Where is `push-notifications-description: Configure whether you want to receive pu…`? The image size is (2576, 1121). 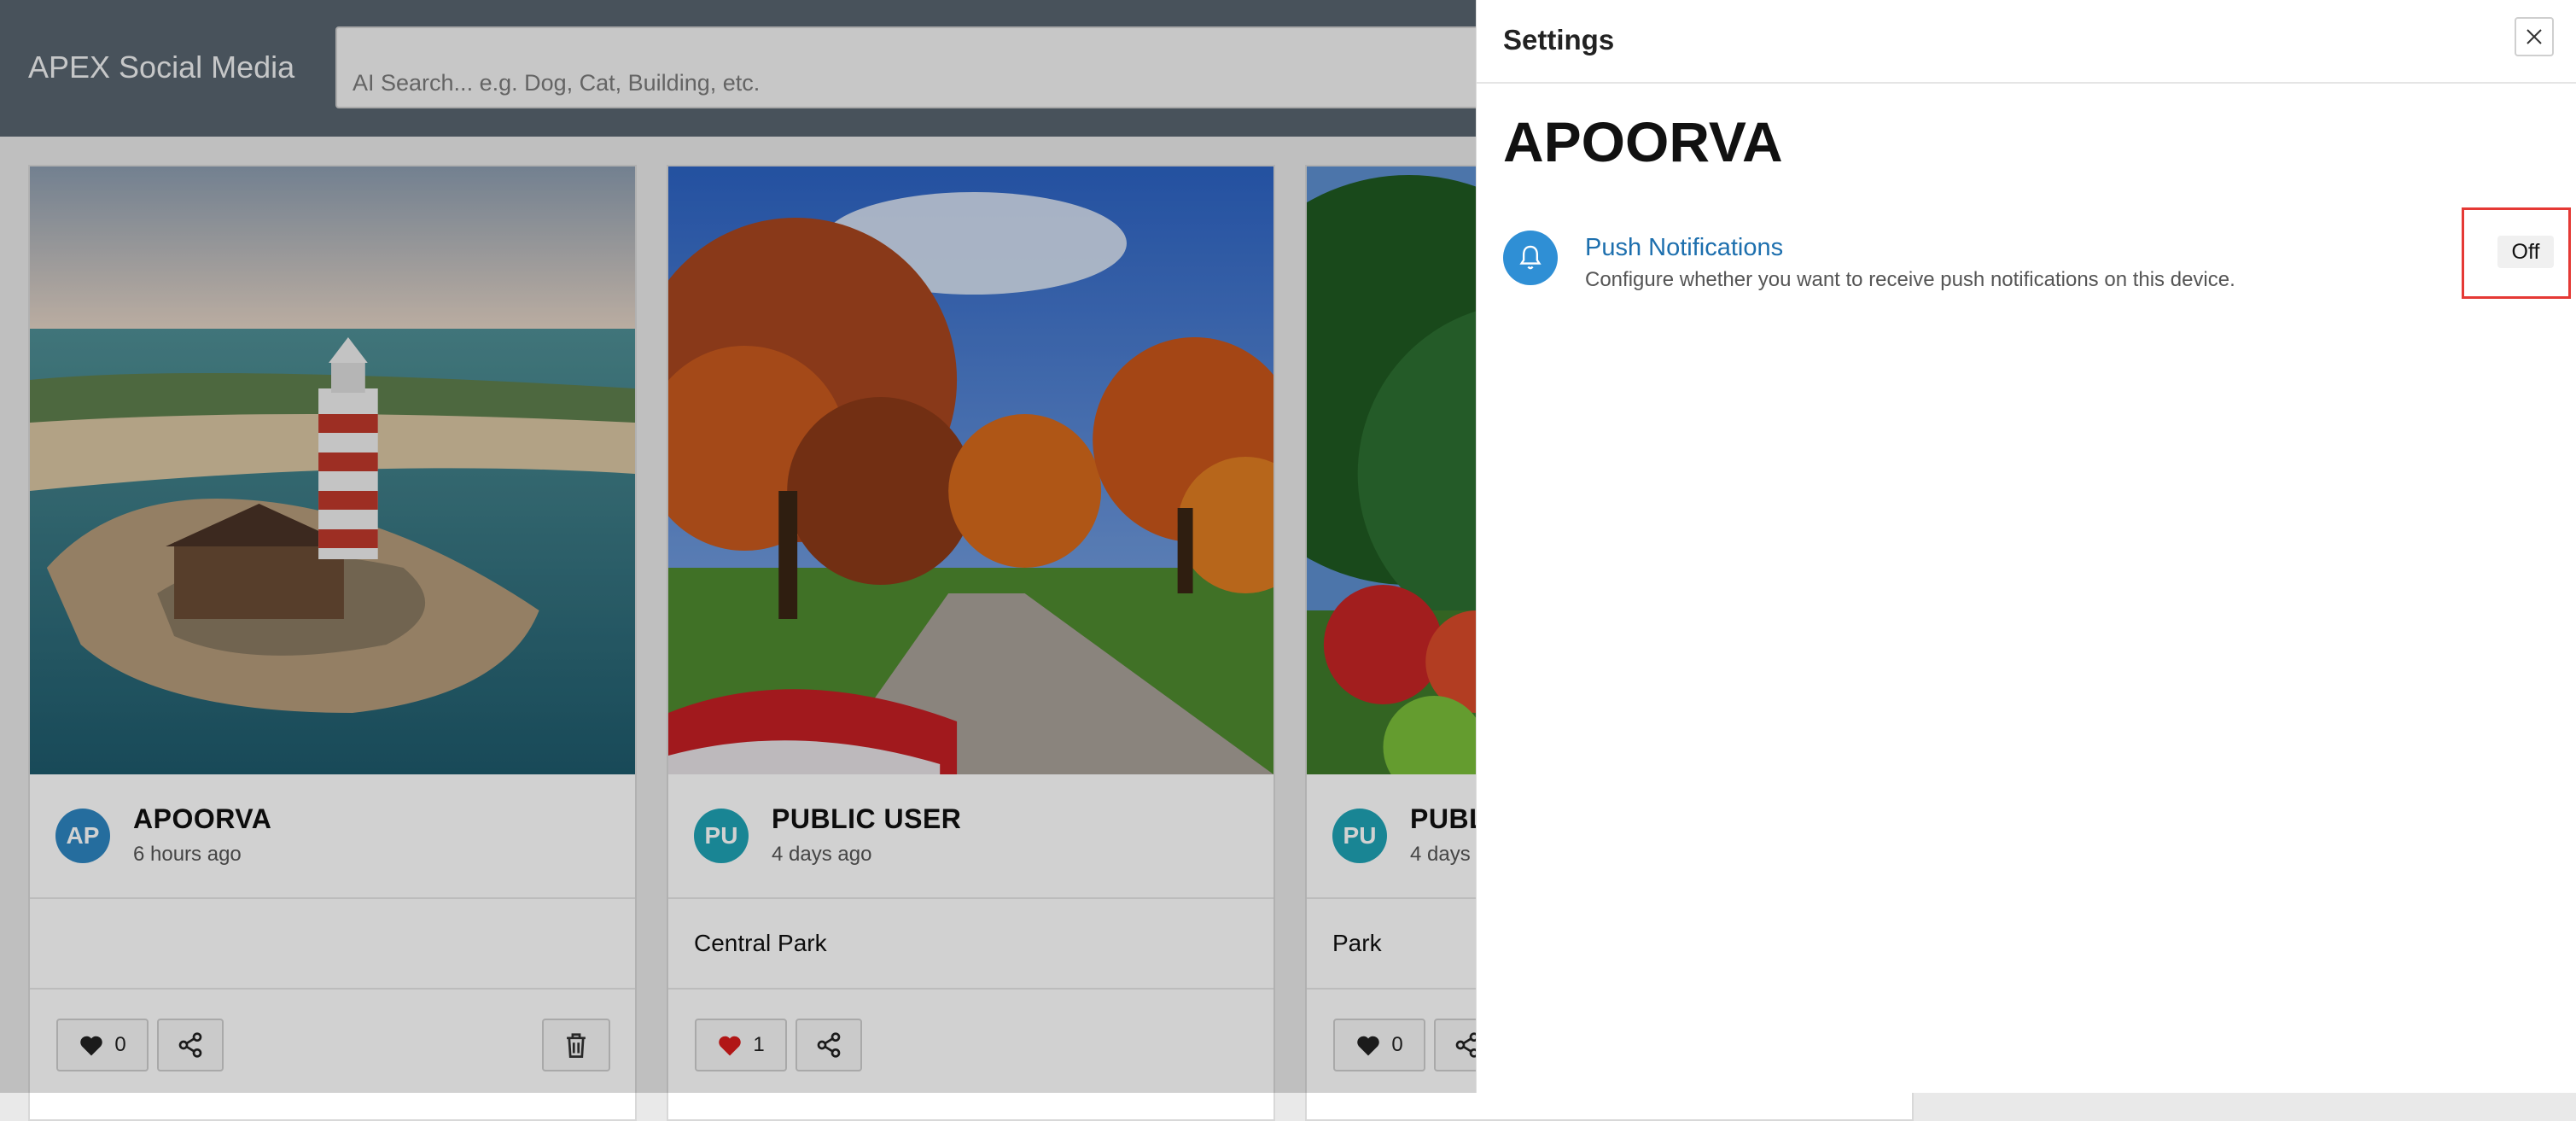
push-notifications-description: Configure whether you want to receive pu… is located at coordinates (1910, 279).